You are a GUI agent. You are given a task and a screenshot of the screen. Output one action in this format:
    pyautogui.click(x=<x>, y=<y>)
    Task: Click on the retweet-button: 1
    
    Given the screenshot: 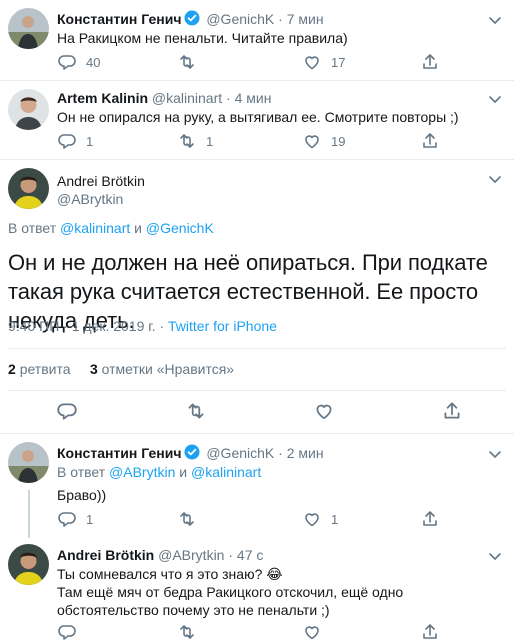 What is the action you would take?
    pyautogui.click(x=195, y=141)
    